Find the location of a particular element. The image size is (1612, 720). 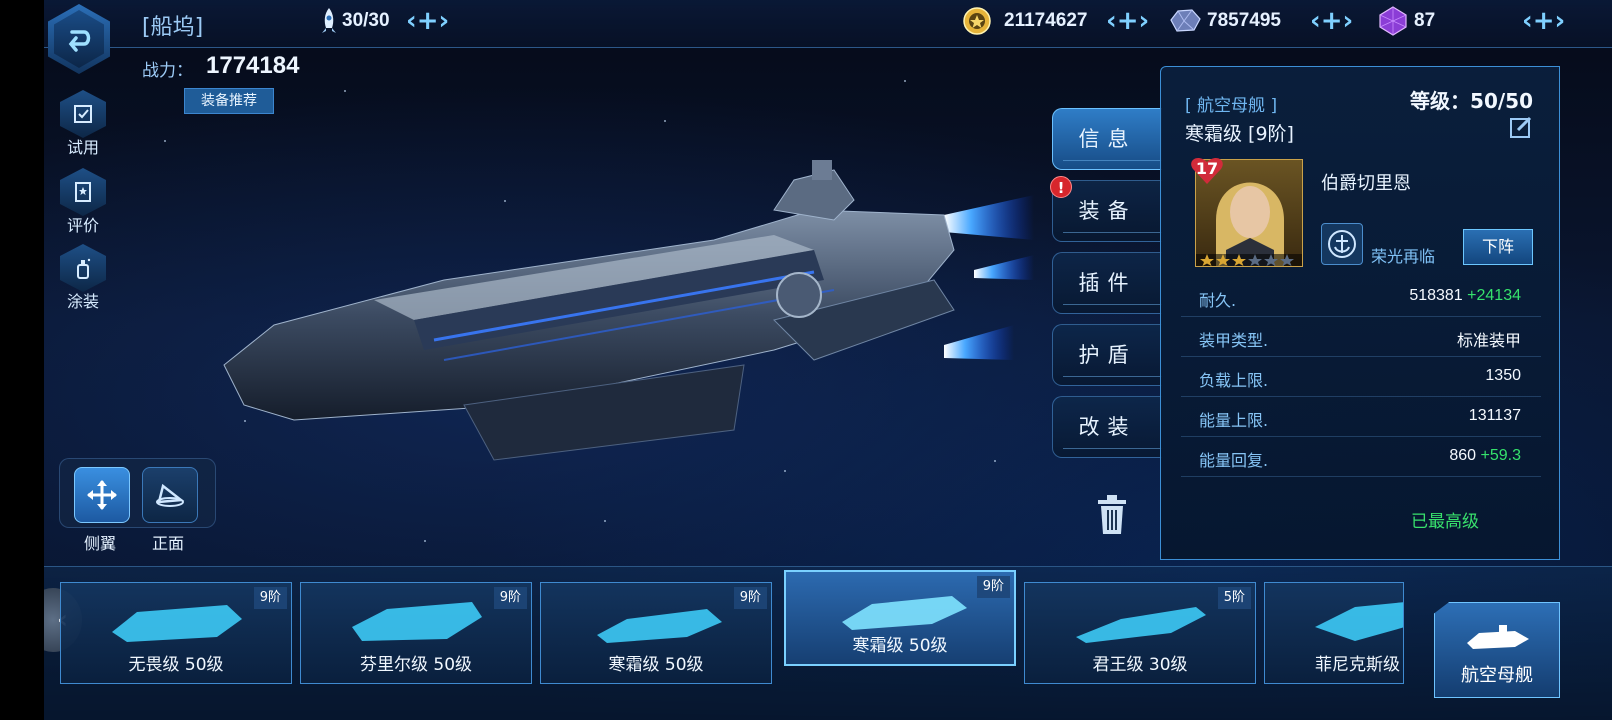

tab-plugins: 插件 is located at coordinates (1107, 283).